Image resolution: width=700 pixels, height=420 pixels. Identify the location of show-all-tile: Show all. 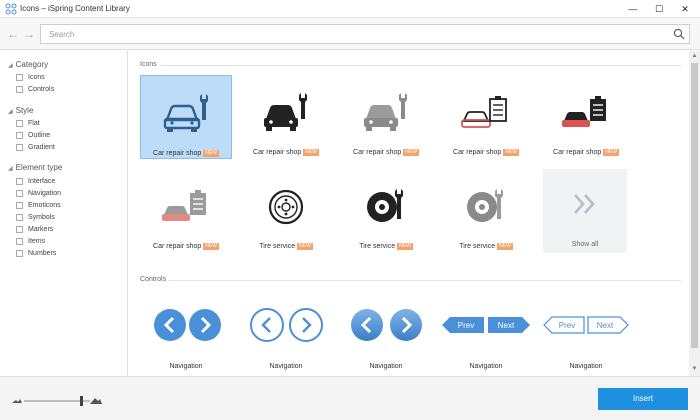
(585, 211).